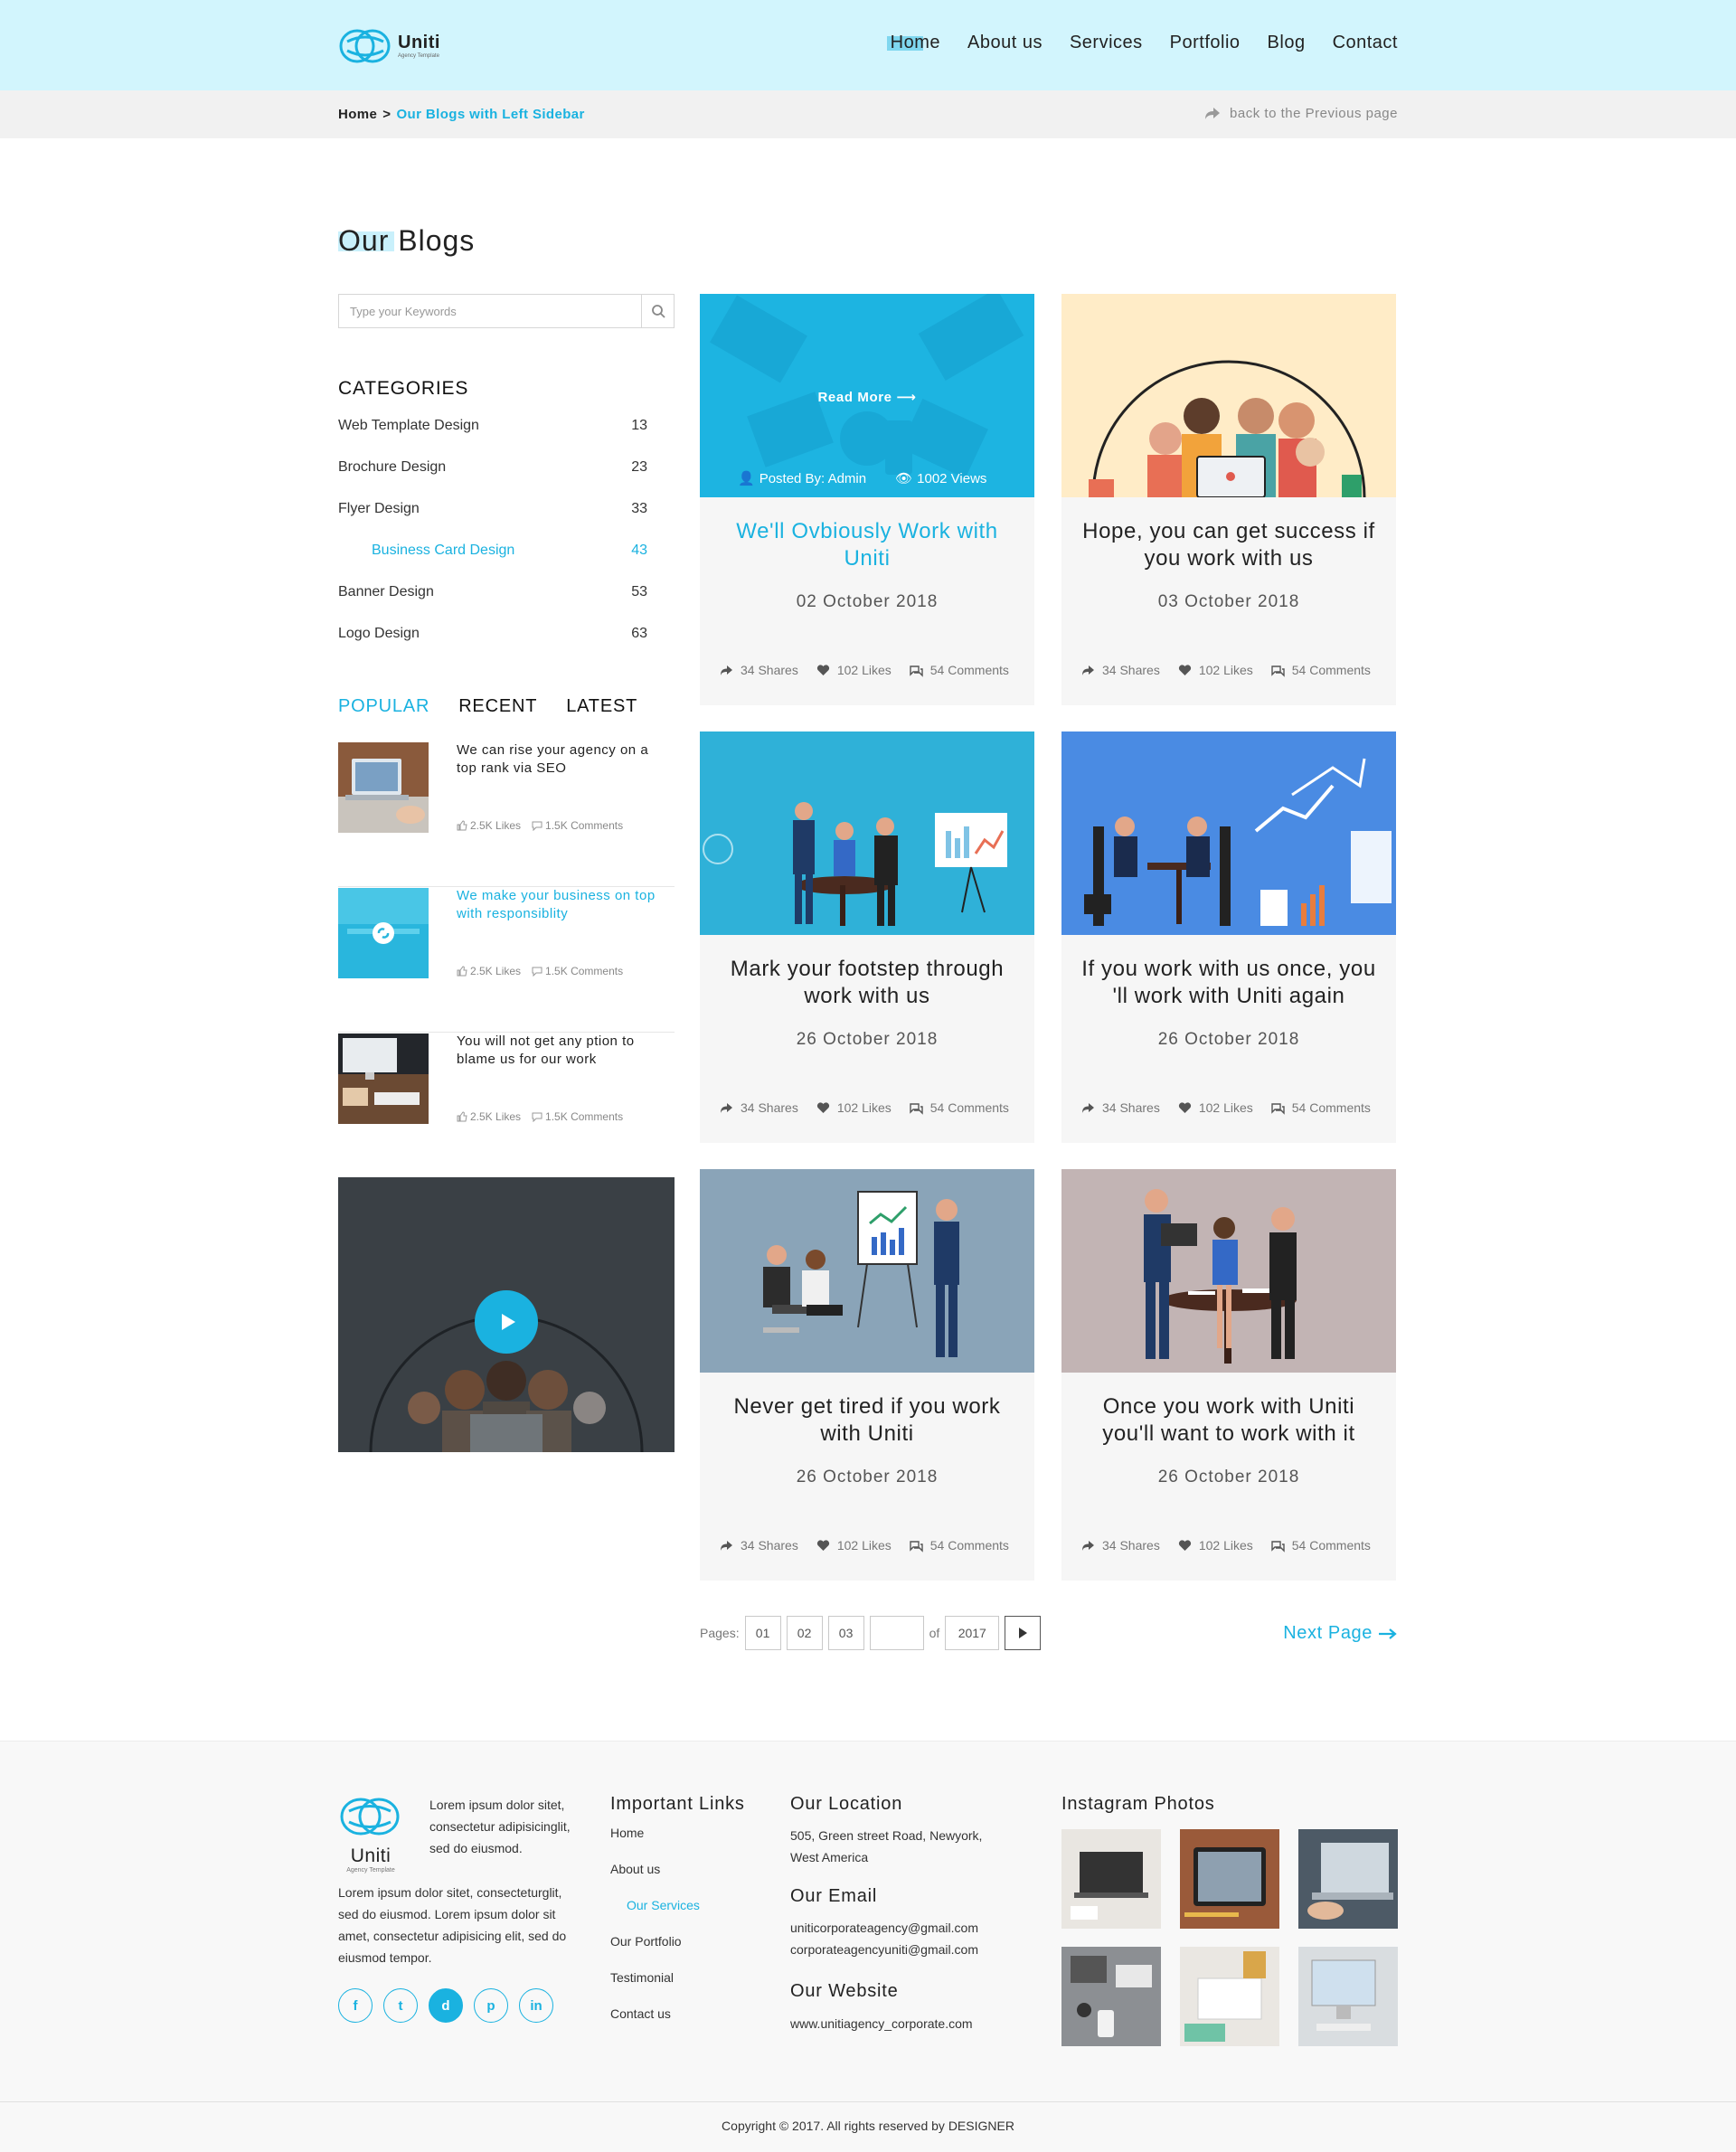 The image size is (1736, 2152). Describe the element at coordinates (1205, 43) in the screenshot. I see `nav-portfolio: Portfolio` at that location.